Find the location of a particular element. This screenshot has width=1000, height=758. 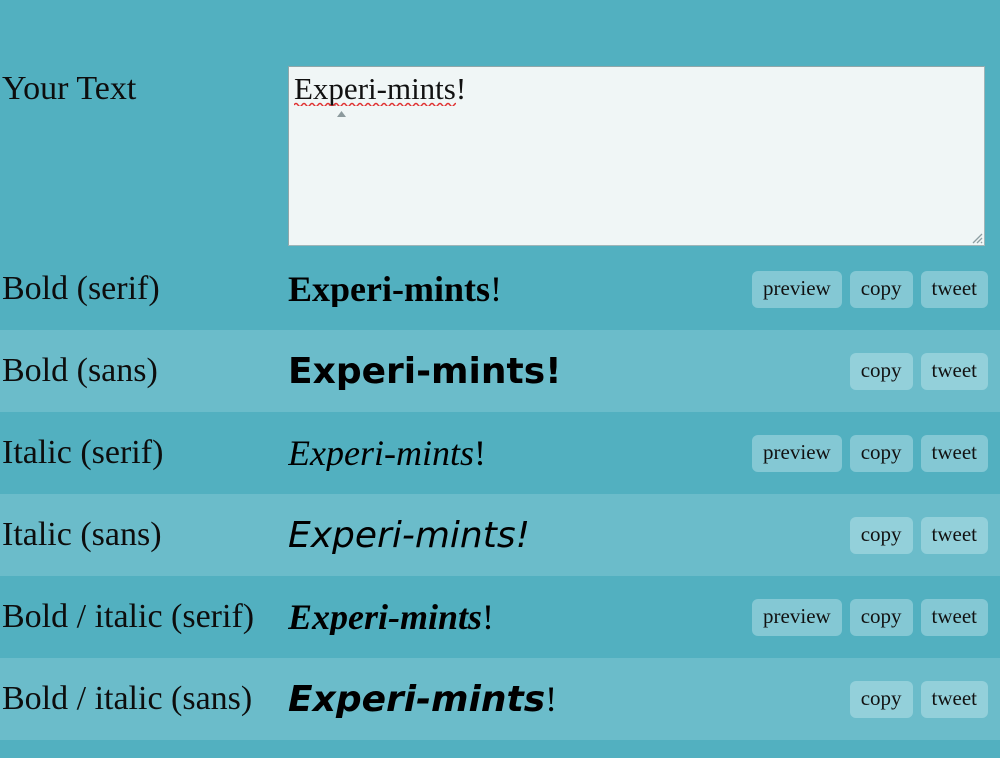

text-input-trailing: ! is located at coordinates (461, 88).